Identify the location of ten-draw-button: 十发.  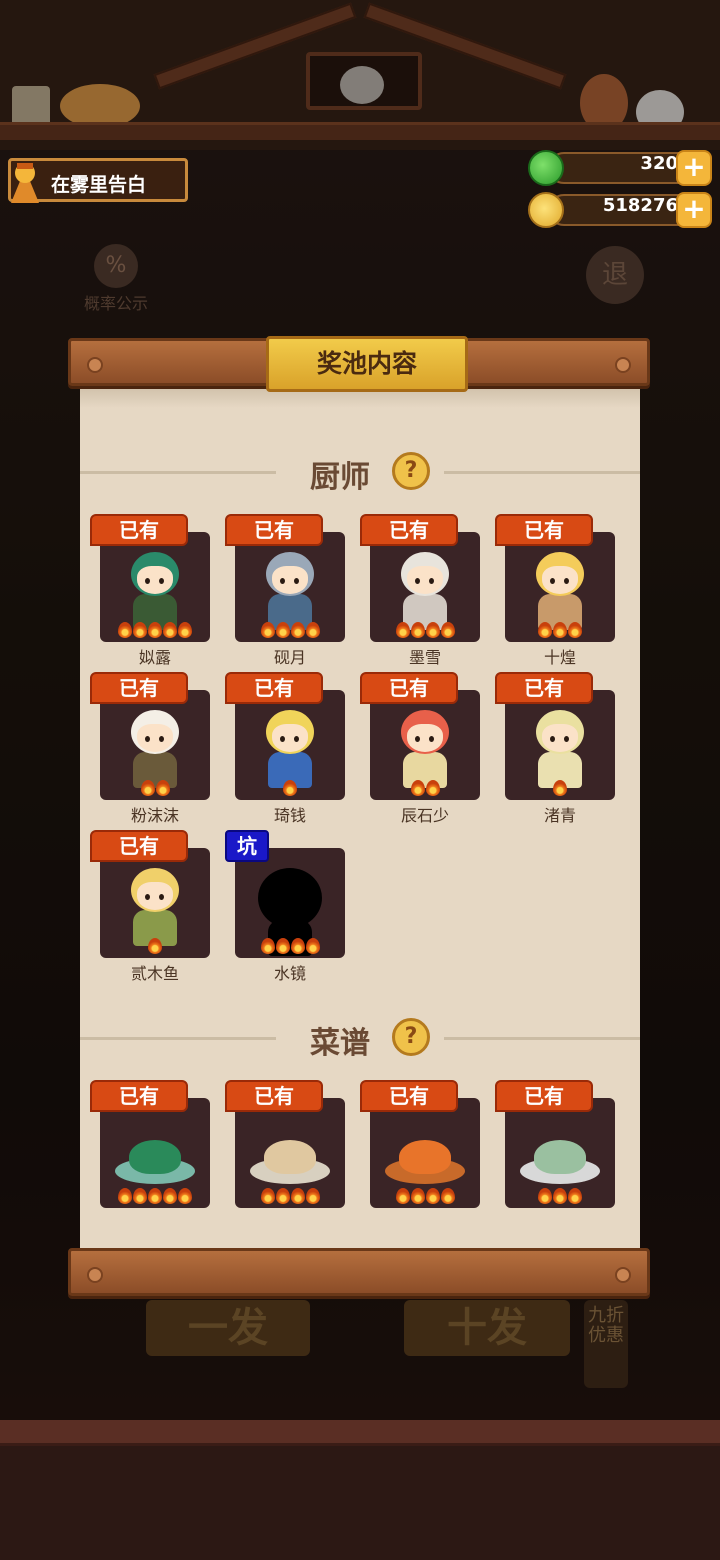
(487, 1328).